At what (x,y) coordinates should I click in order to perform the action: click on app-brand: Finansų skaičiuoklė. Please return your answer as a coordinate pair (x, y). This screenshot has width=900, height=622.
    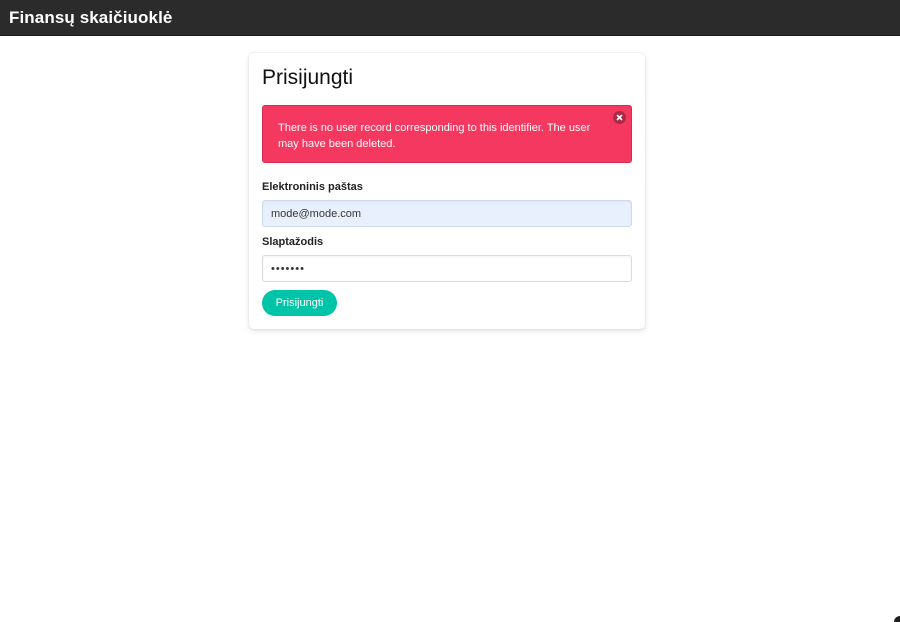
    Looking at the image, I should click on (90, 18).